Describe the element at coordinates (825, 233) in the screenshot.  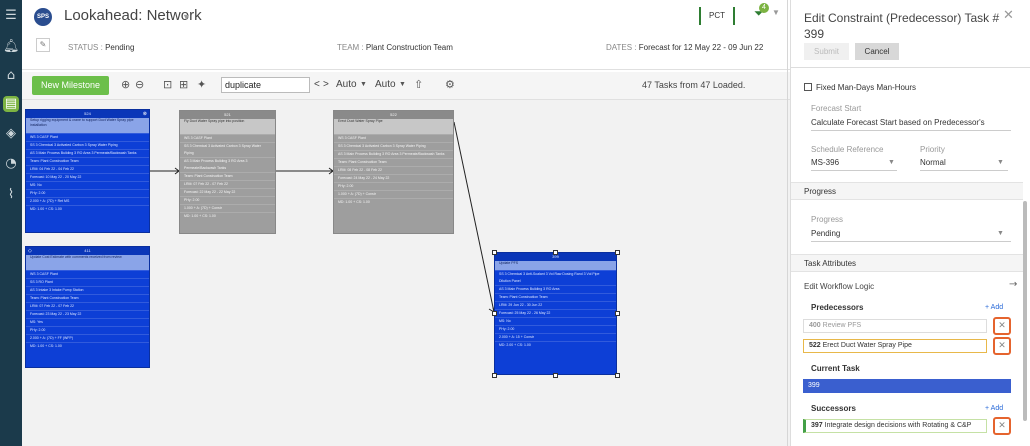
I see `progress-select: Pending` at that location.